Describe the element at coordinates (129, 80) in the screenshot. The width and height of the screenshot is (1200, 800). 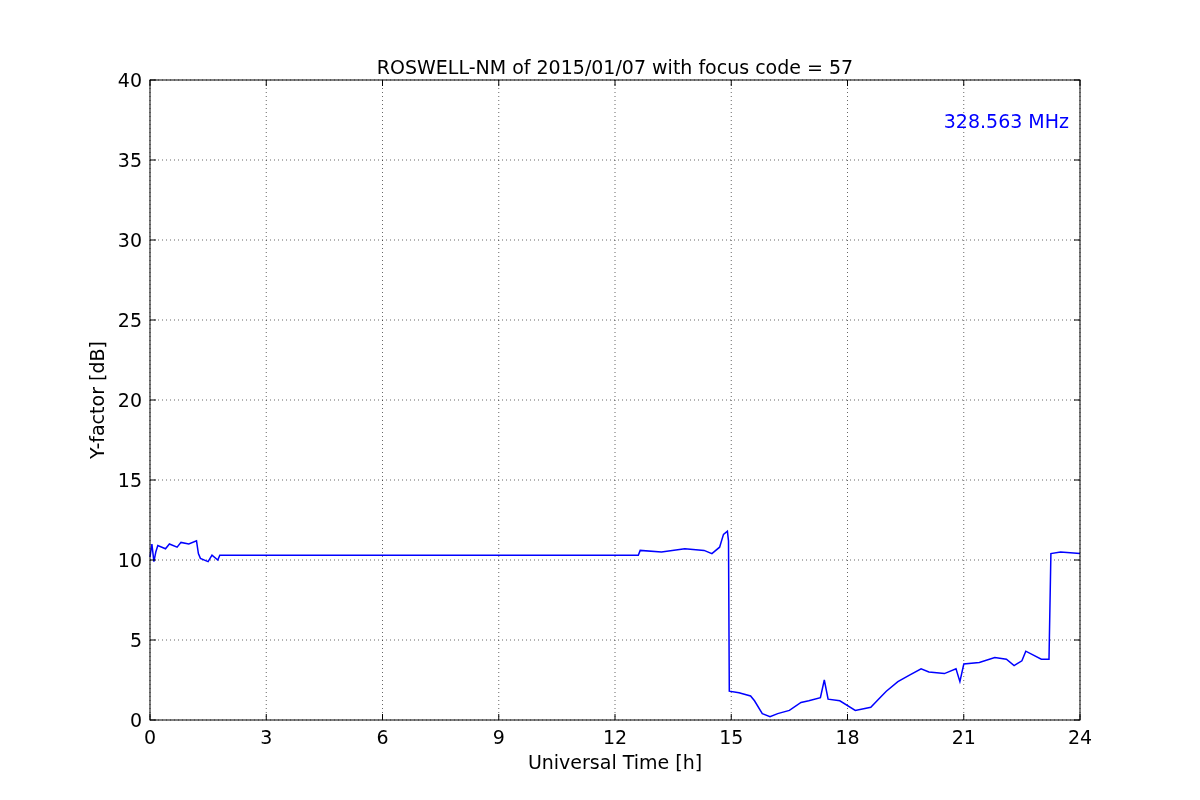
I see `tick-label: 40` at that location.